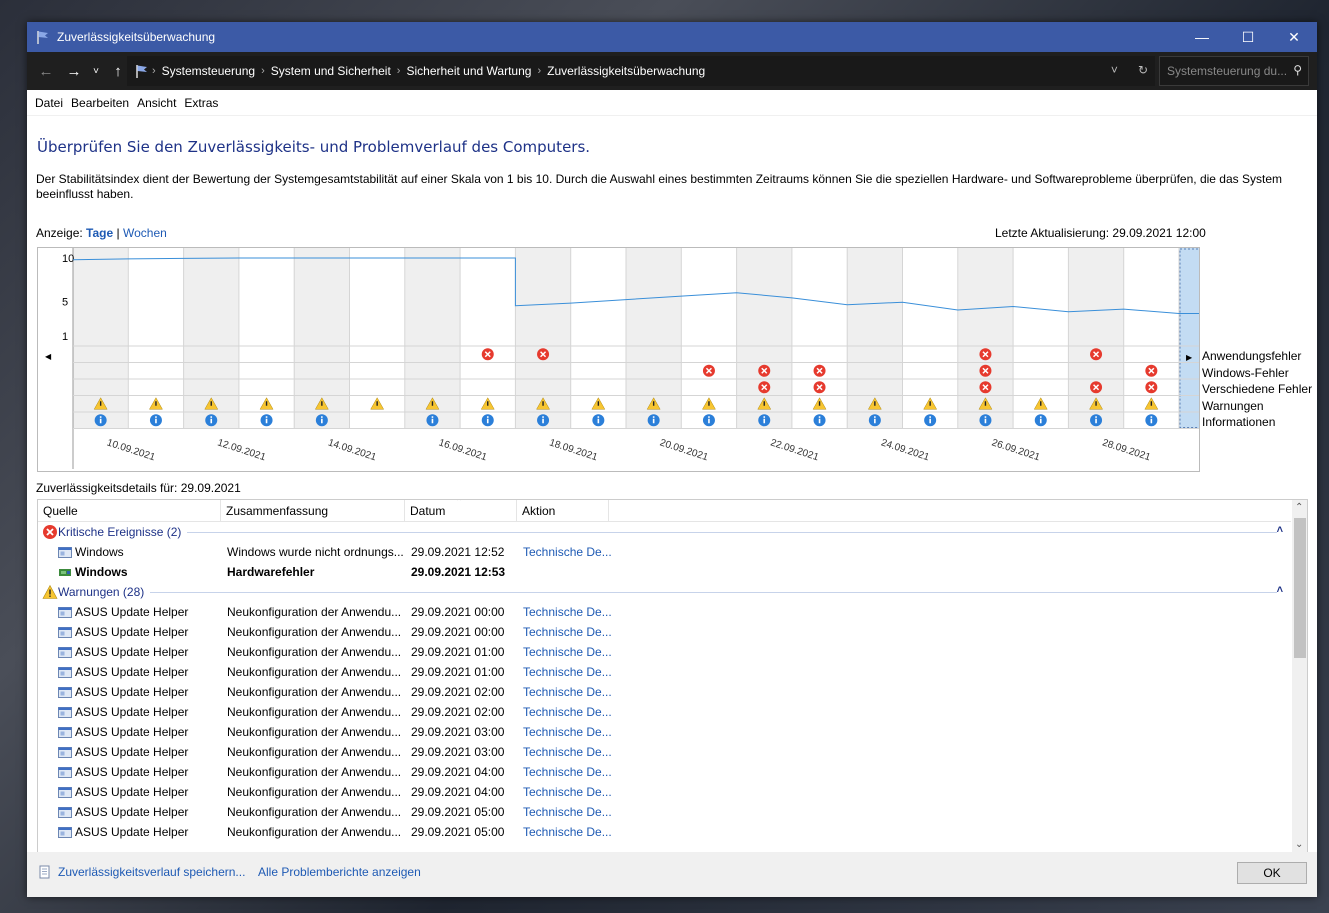 The height and width of the screenshot is (913, 1329). I want to click on scroll-left-icon: ◀, so click(48, 356).